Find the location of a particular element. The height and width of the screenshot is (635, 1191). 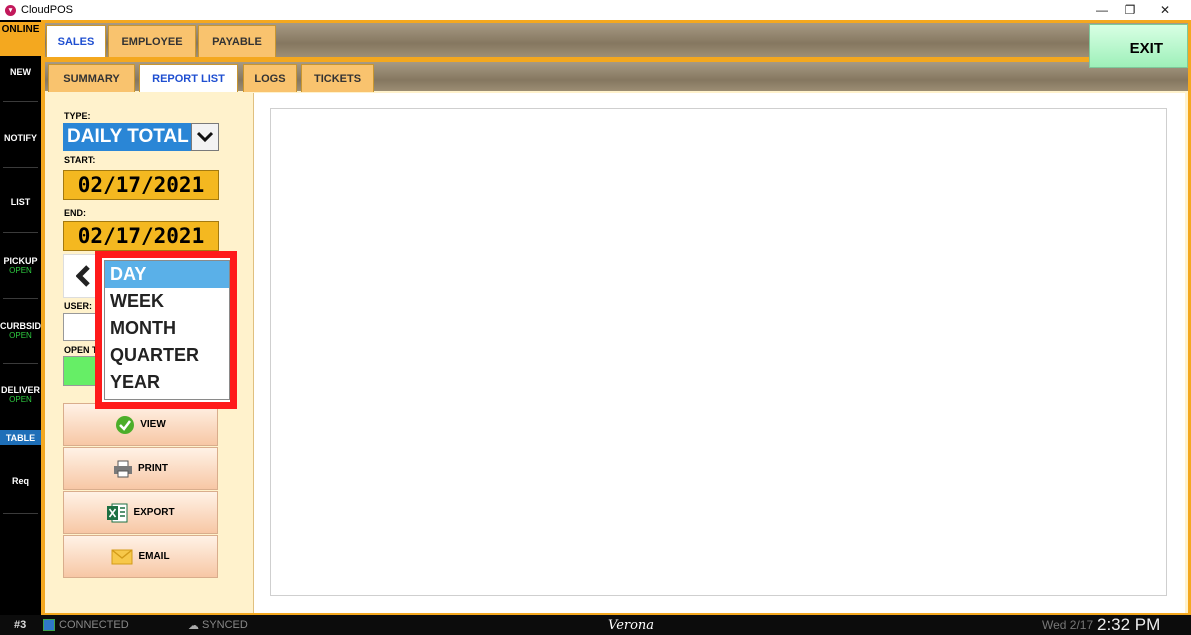

tab-payable: PAYABLE is located at coordinates (237, 41).